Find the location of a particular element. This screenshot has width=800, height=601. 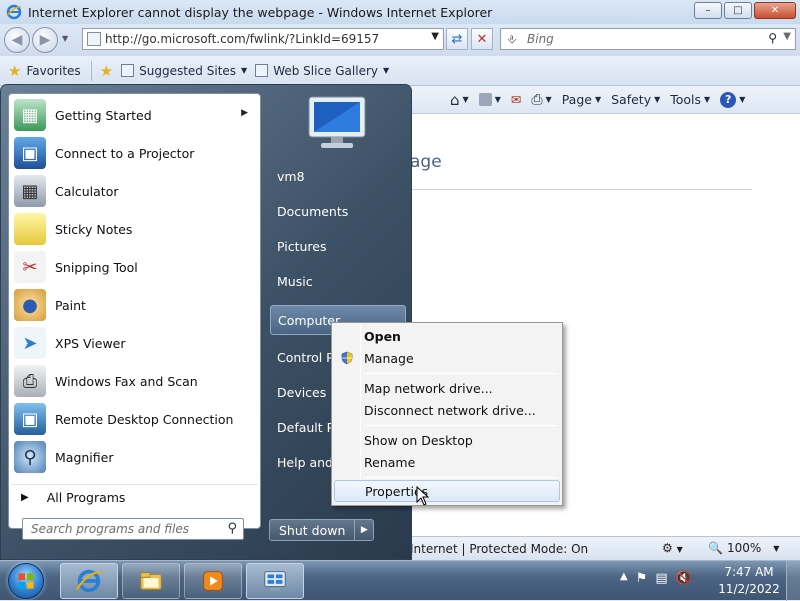

minimize-button: – is located at coordinates (708, 10).